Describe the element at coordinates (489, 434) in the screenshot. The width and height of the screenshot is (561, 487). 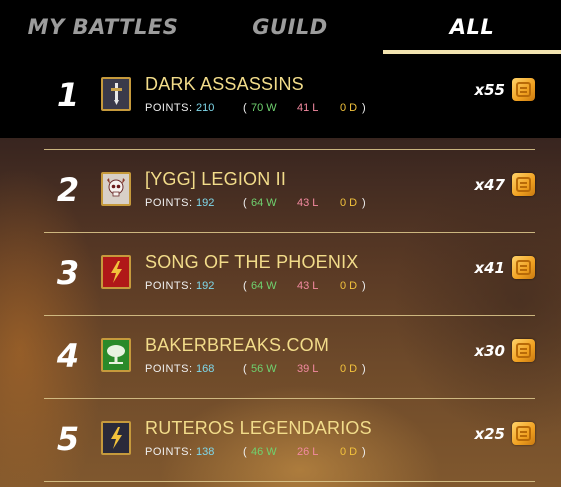
I see `reward-multiplier: x25` at that location.